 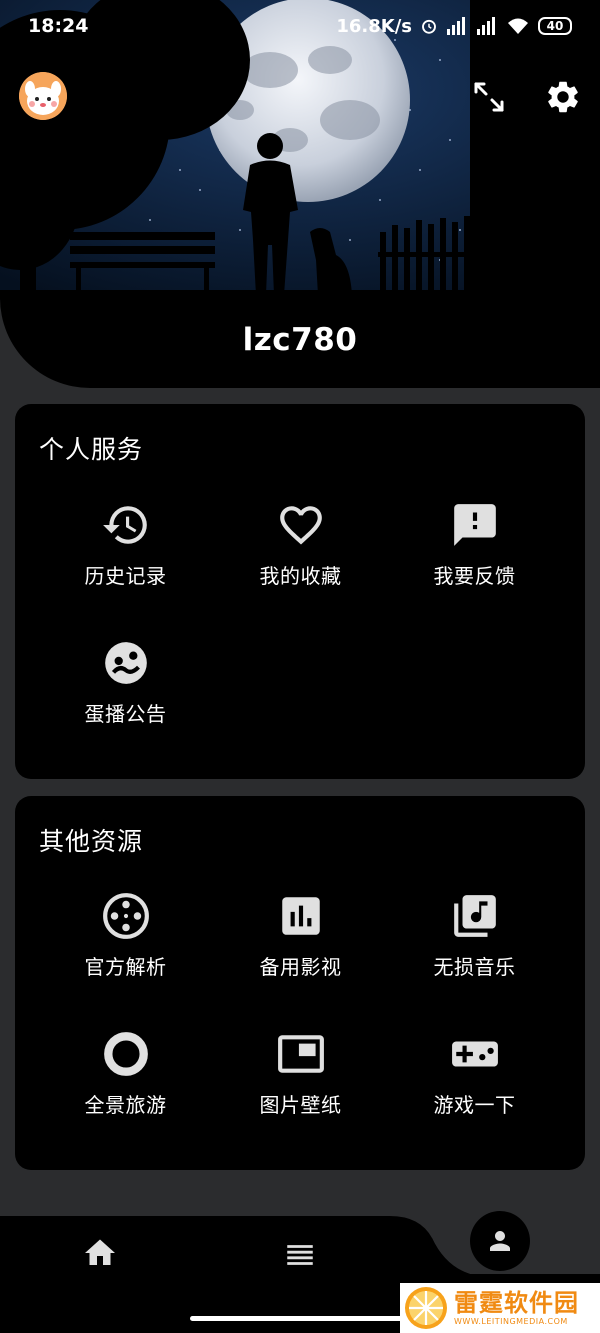 I want to click on watermark: 雷霆软件园 WWW.LEITINGMEDIA.COM, so click(x=500, y=1308).